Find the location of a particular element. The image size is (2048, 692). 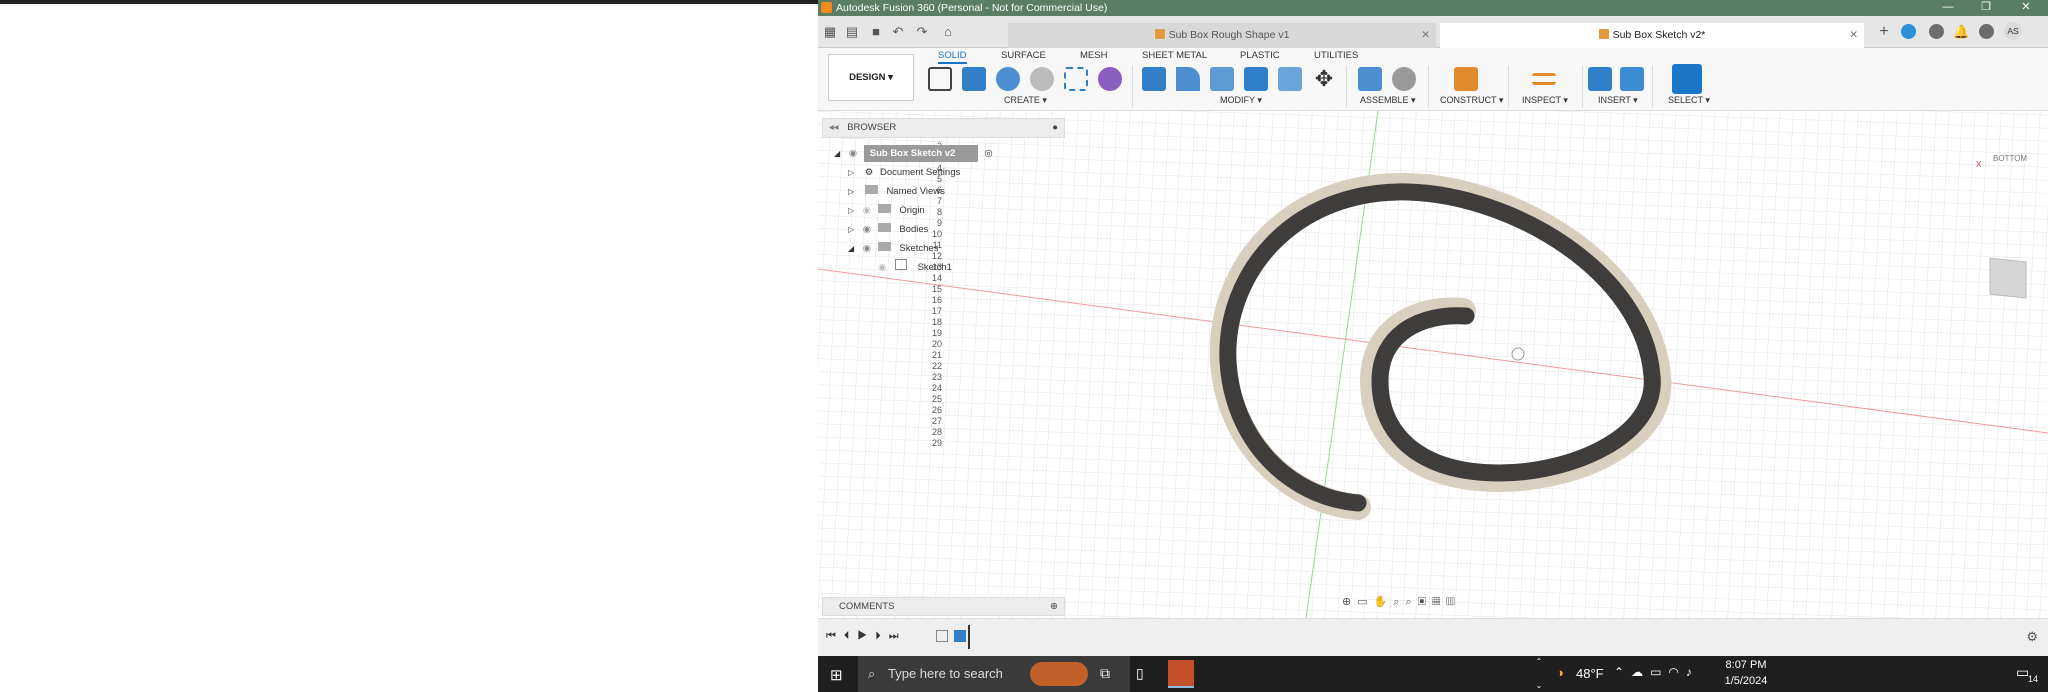

tab-surface: SURFACE is located at coordinates (1023, 55).